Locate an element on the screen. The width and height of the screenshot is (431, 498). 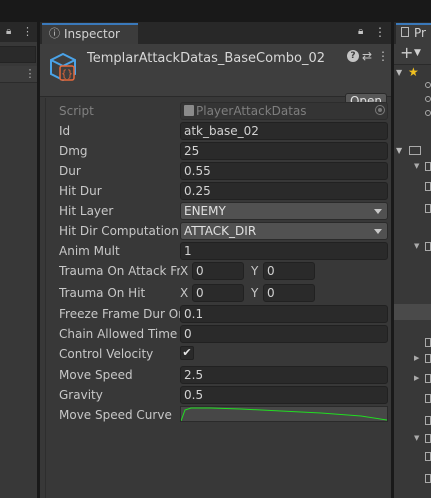
tab-label: Pr is located at coordinates (420, 33).